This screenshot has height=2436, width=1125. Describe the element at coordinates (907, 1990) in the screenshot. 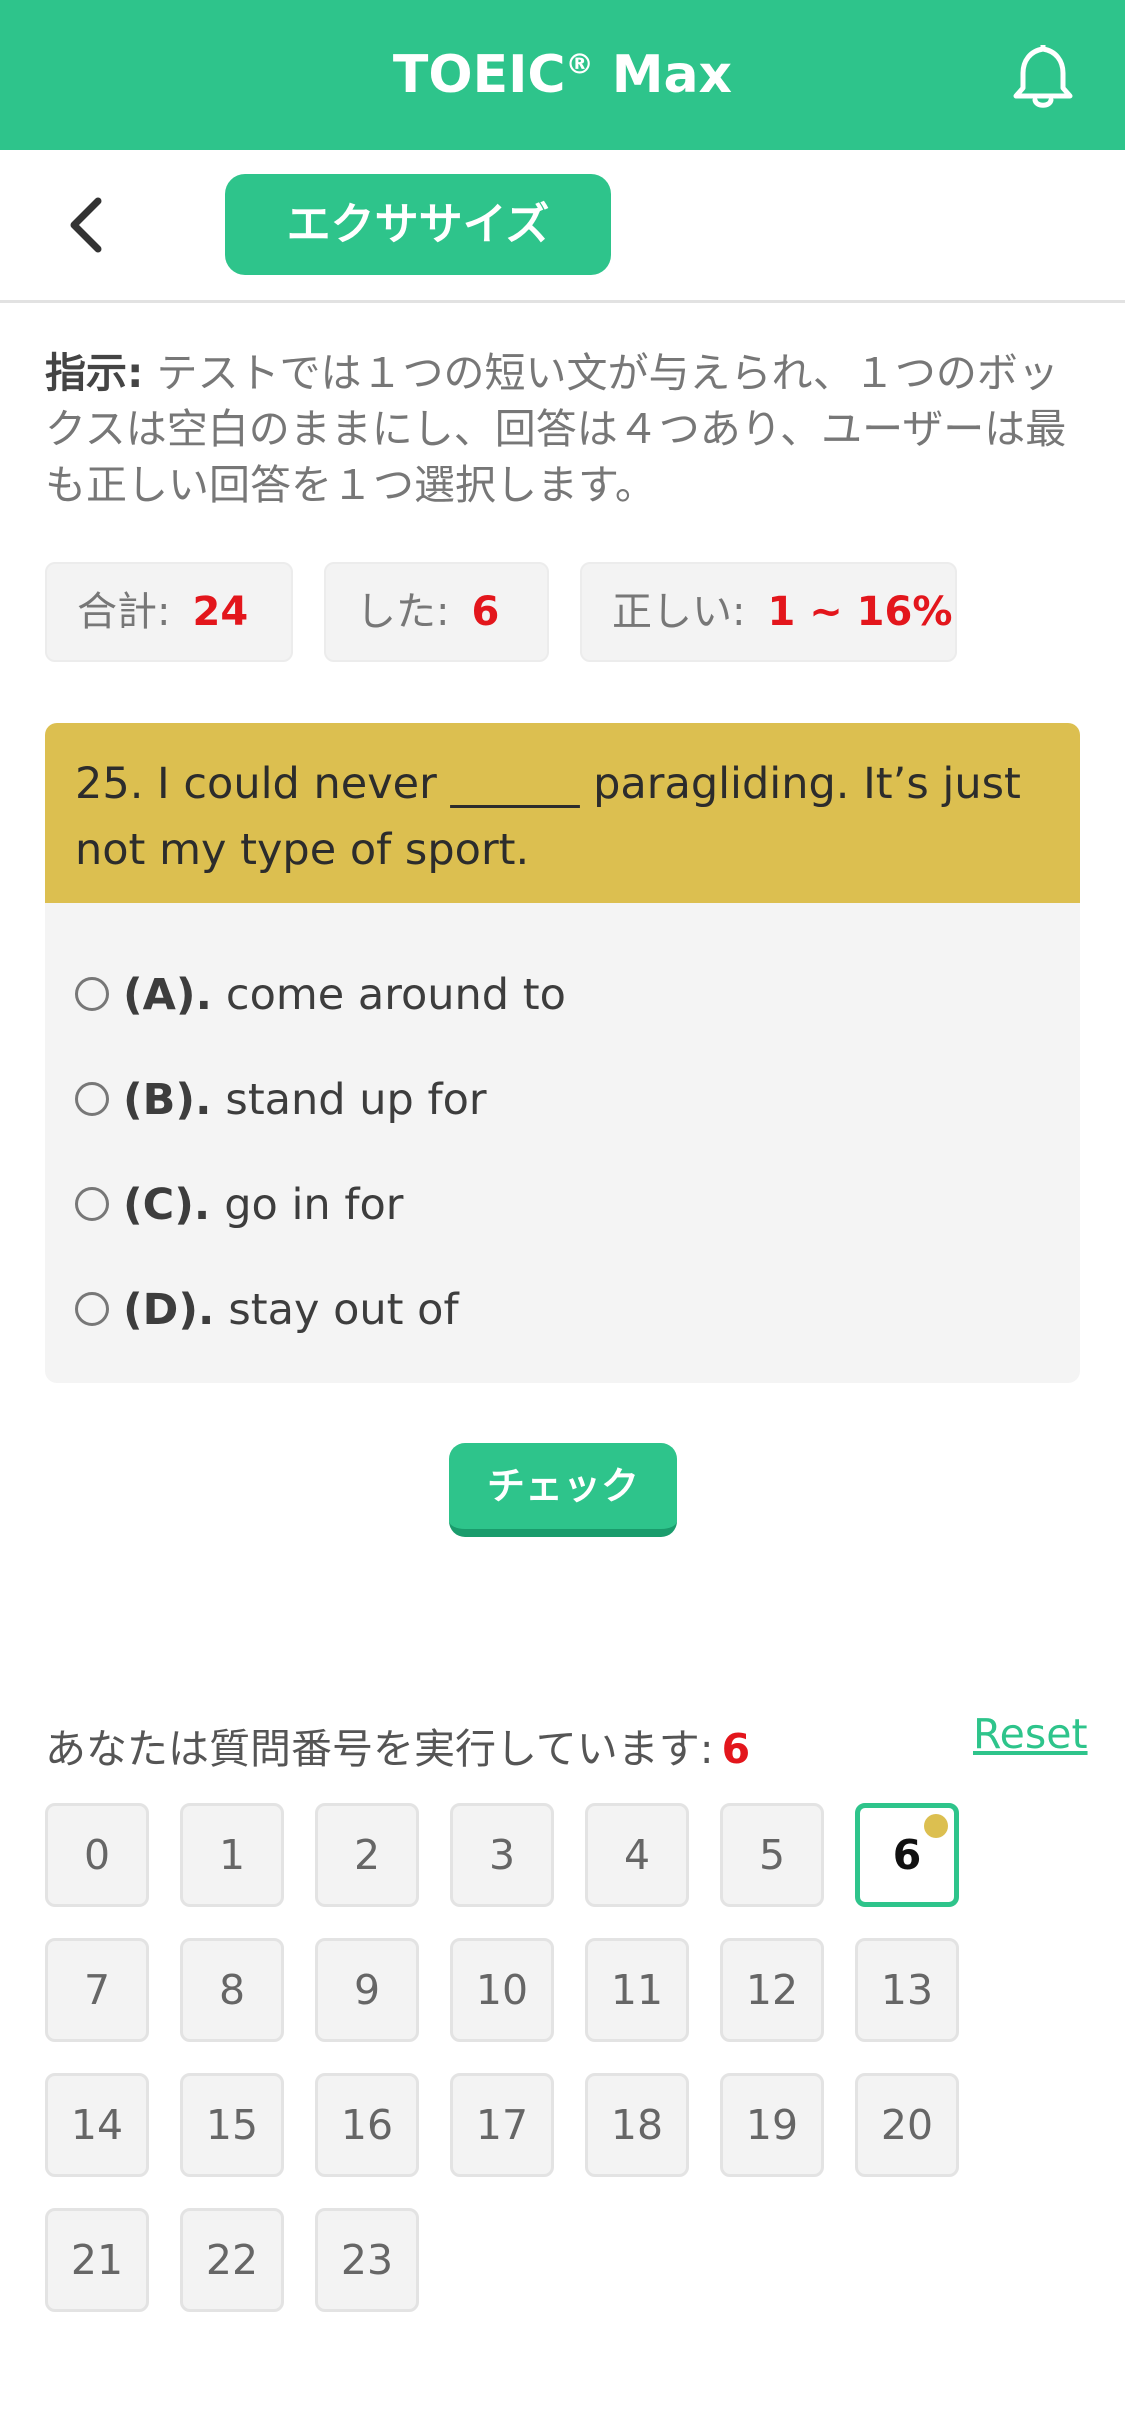

I see `question-number-button: 13` at that location.